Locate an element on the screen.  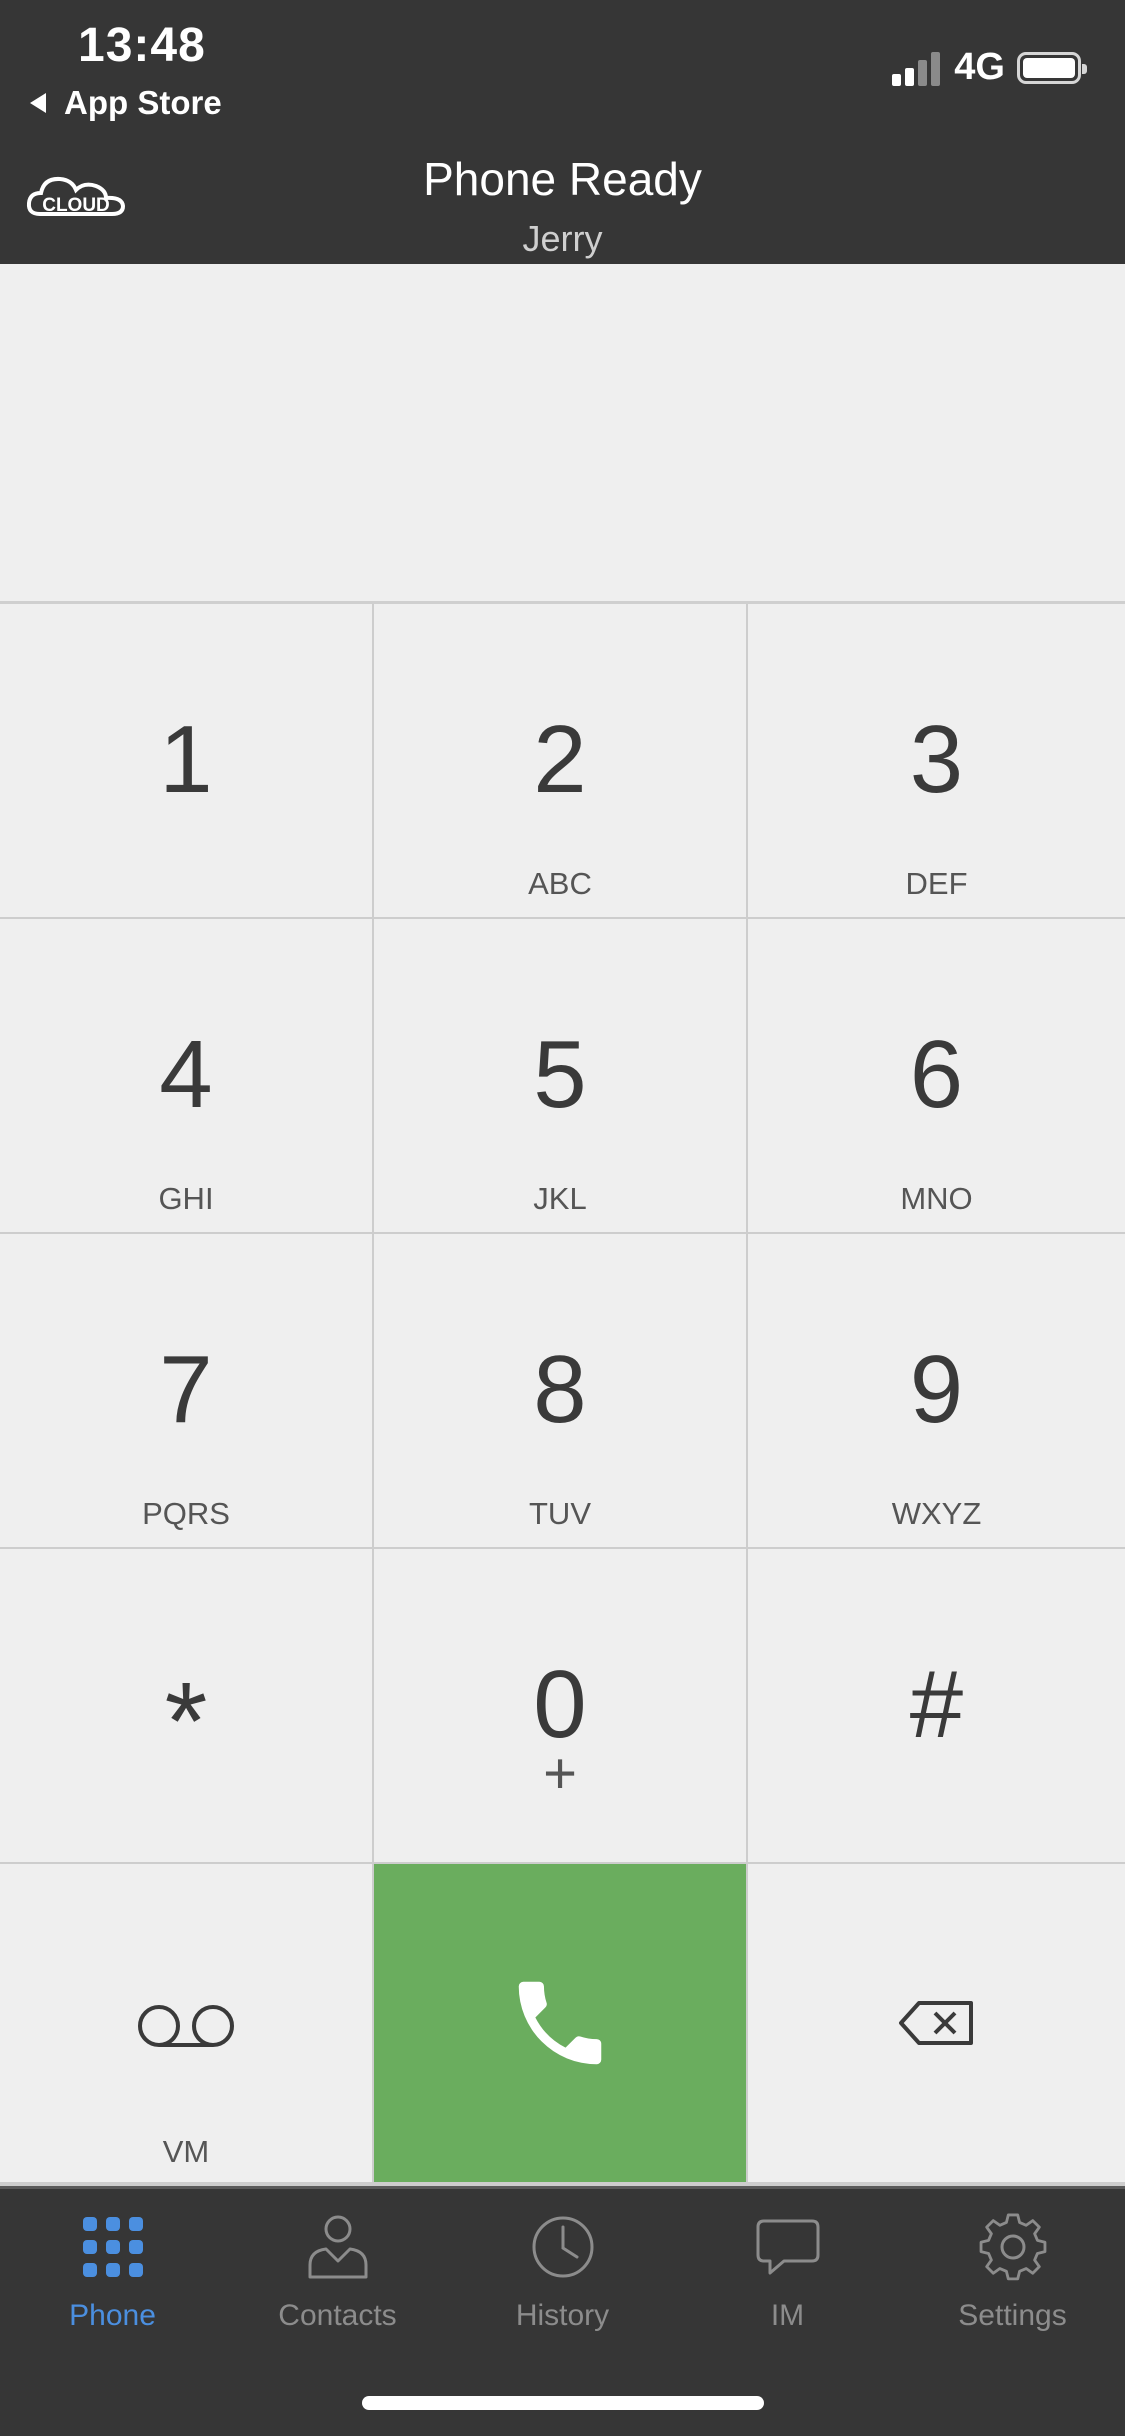
key-hash: # is located at coordinates (936, 1705).